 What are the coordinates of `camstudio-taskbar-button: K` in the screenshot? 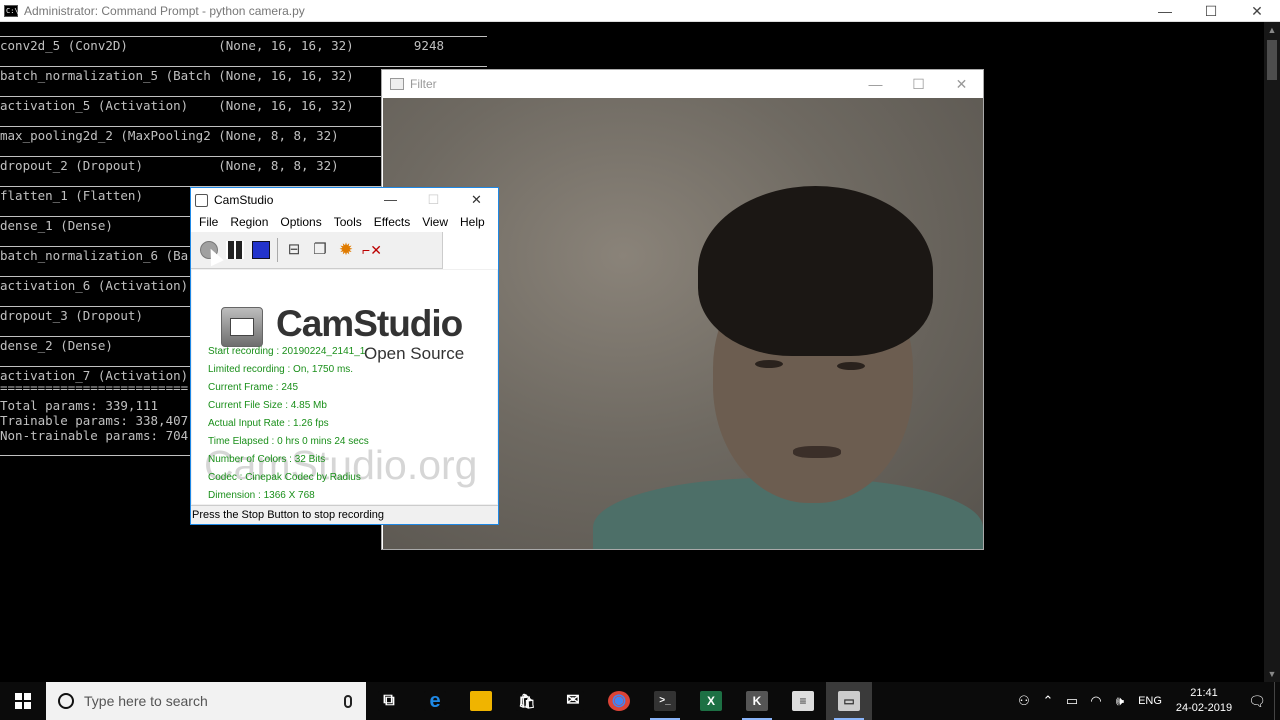 It's located at (757, 701).